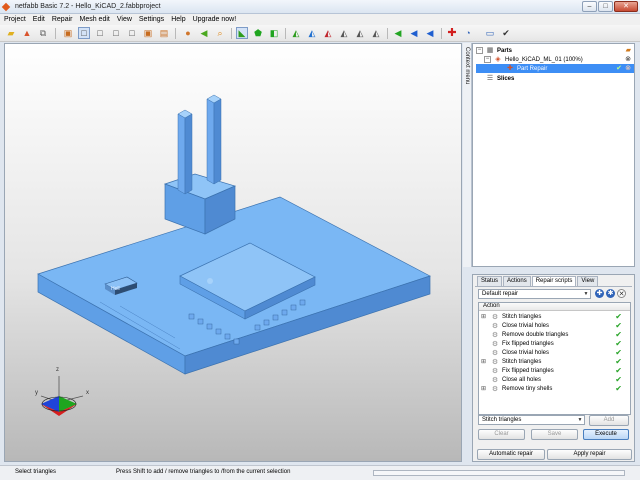 This screenshot has height=480, width=640. I want to click on select-shell-icon: ◧, so click(274, 33).